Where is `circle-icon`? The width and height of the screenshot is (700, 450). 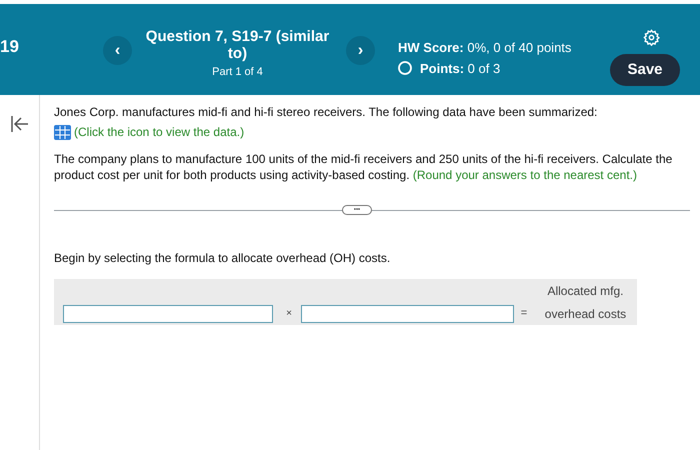 circle-icon is located at coordinates (405, 68).